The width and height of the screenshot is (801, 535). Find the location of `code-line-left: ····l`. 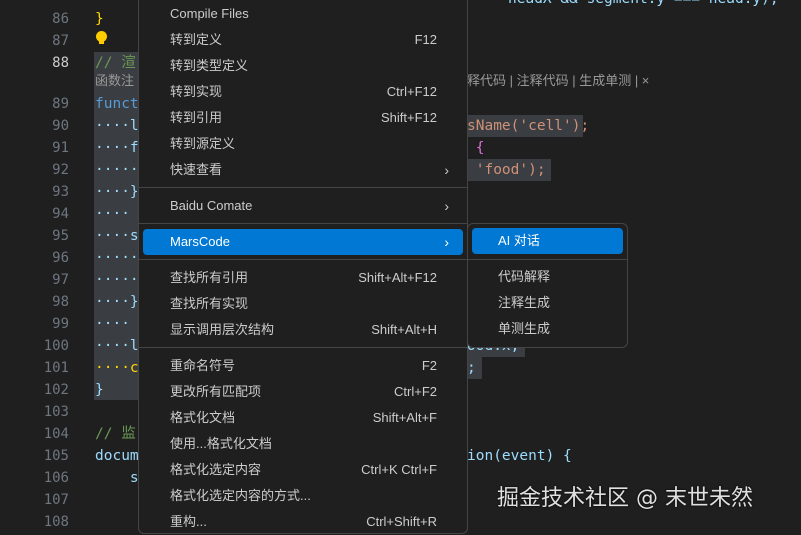

code-line-left: ····l is located at coordinates (117, 126).